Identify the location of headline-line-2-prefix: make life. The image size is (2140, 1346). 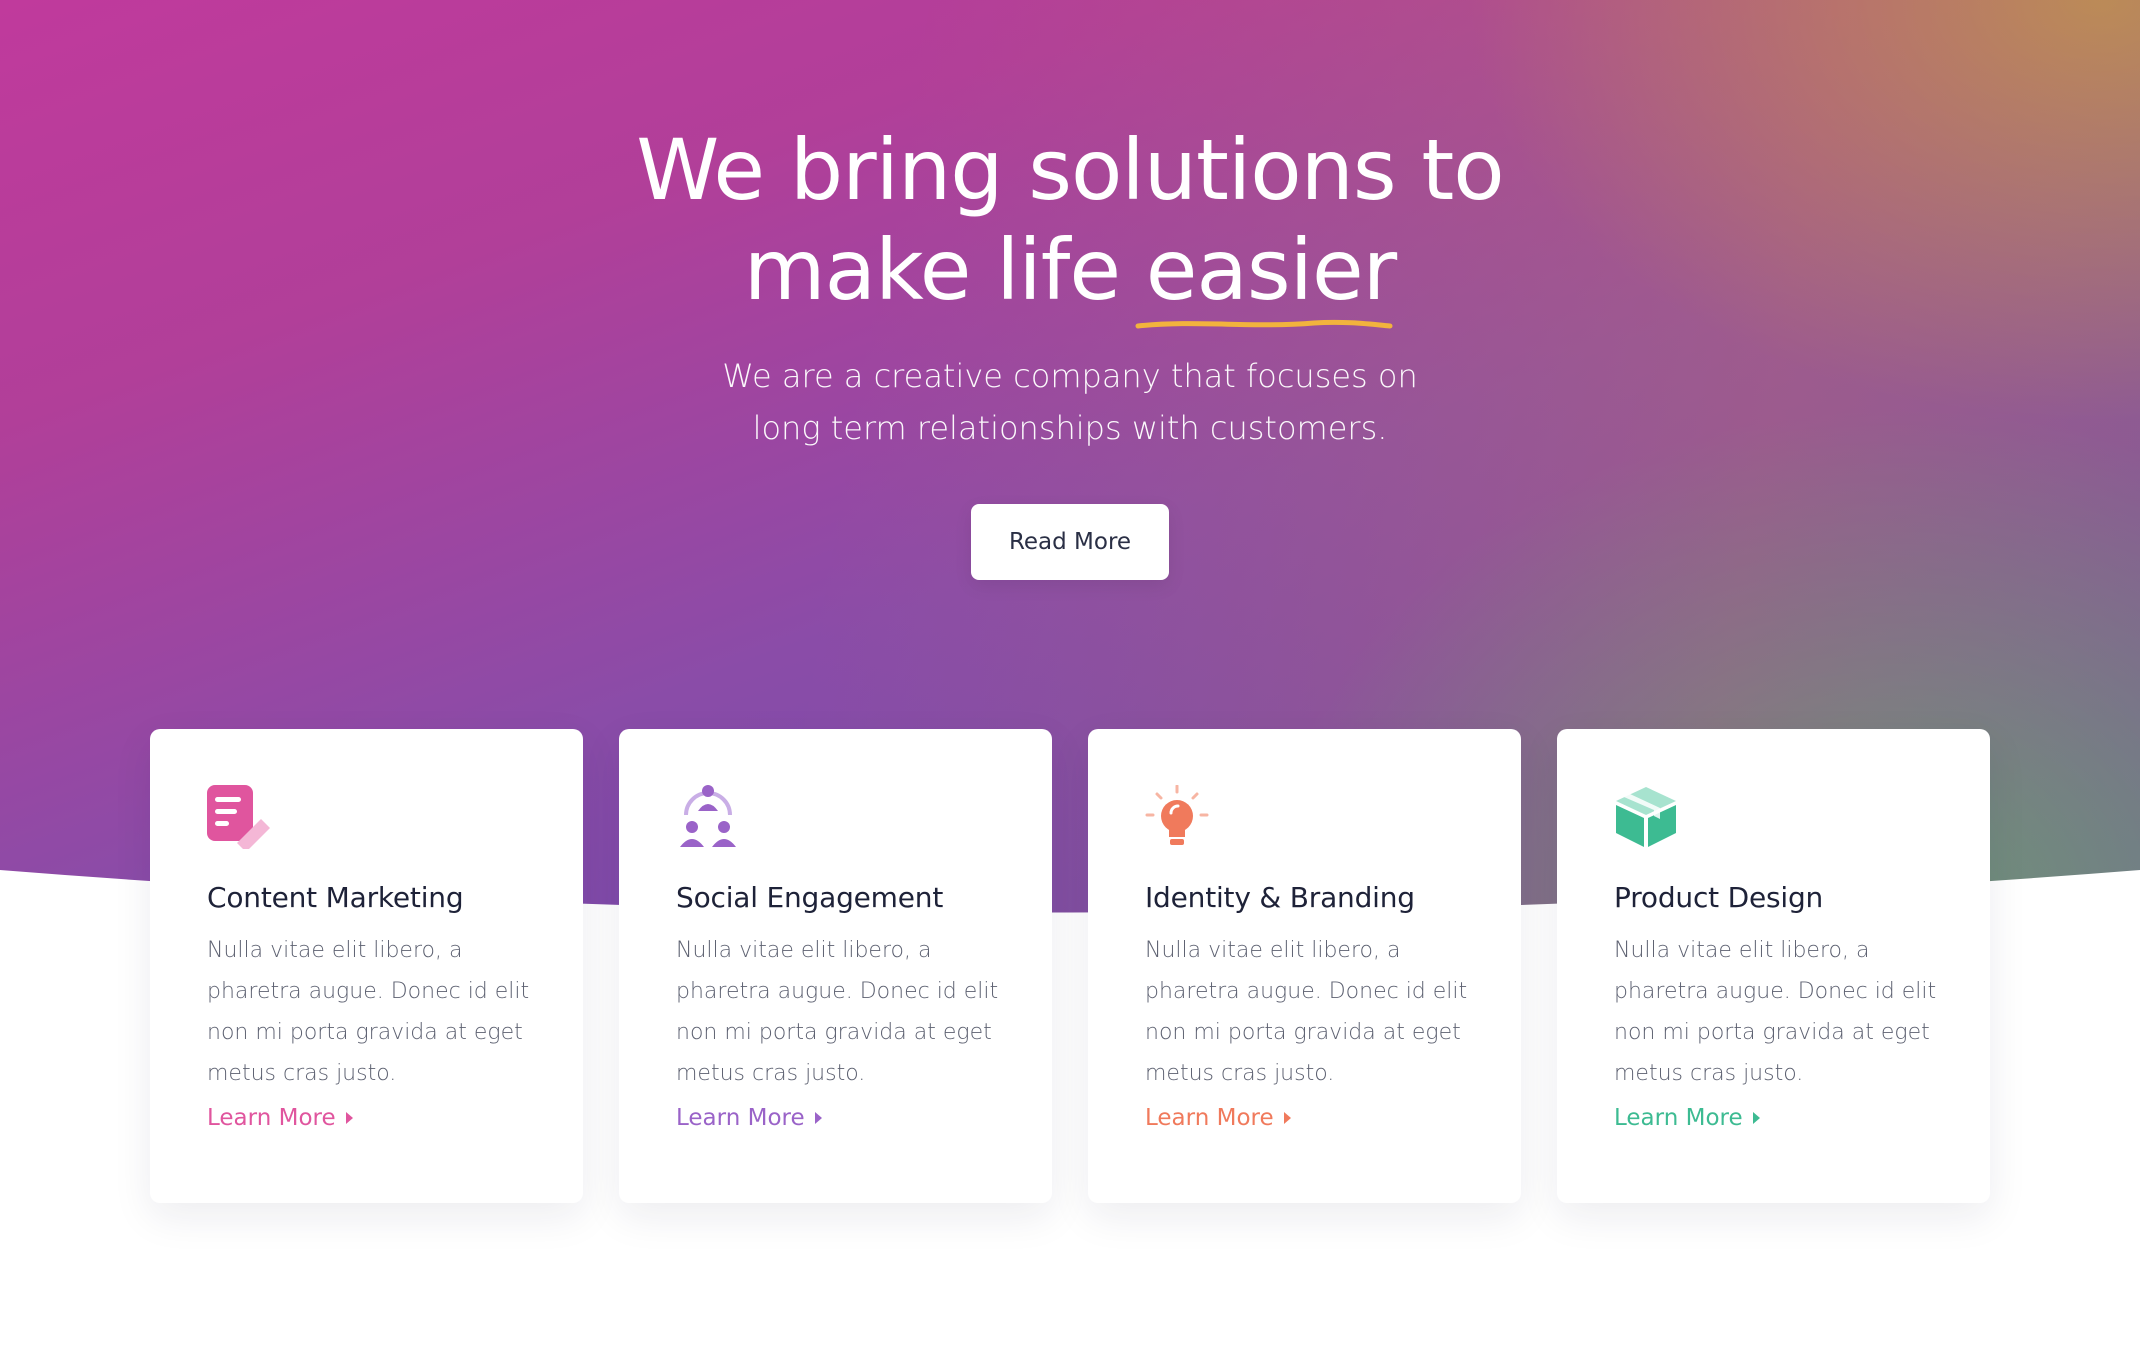
(944, 270).